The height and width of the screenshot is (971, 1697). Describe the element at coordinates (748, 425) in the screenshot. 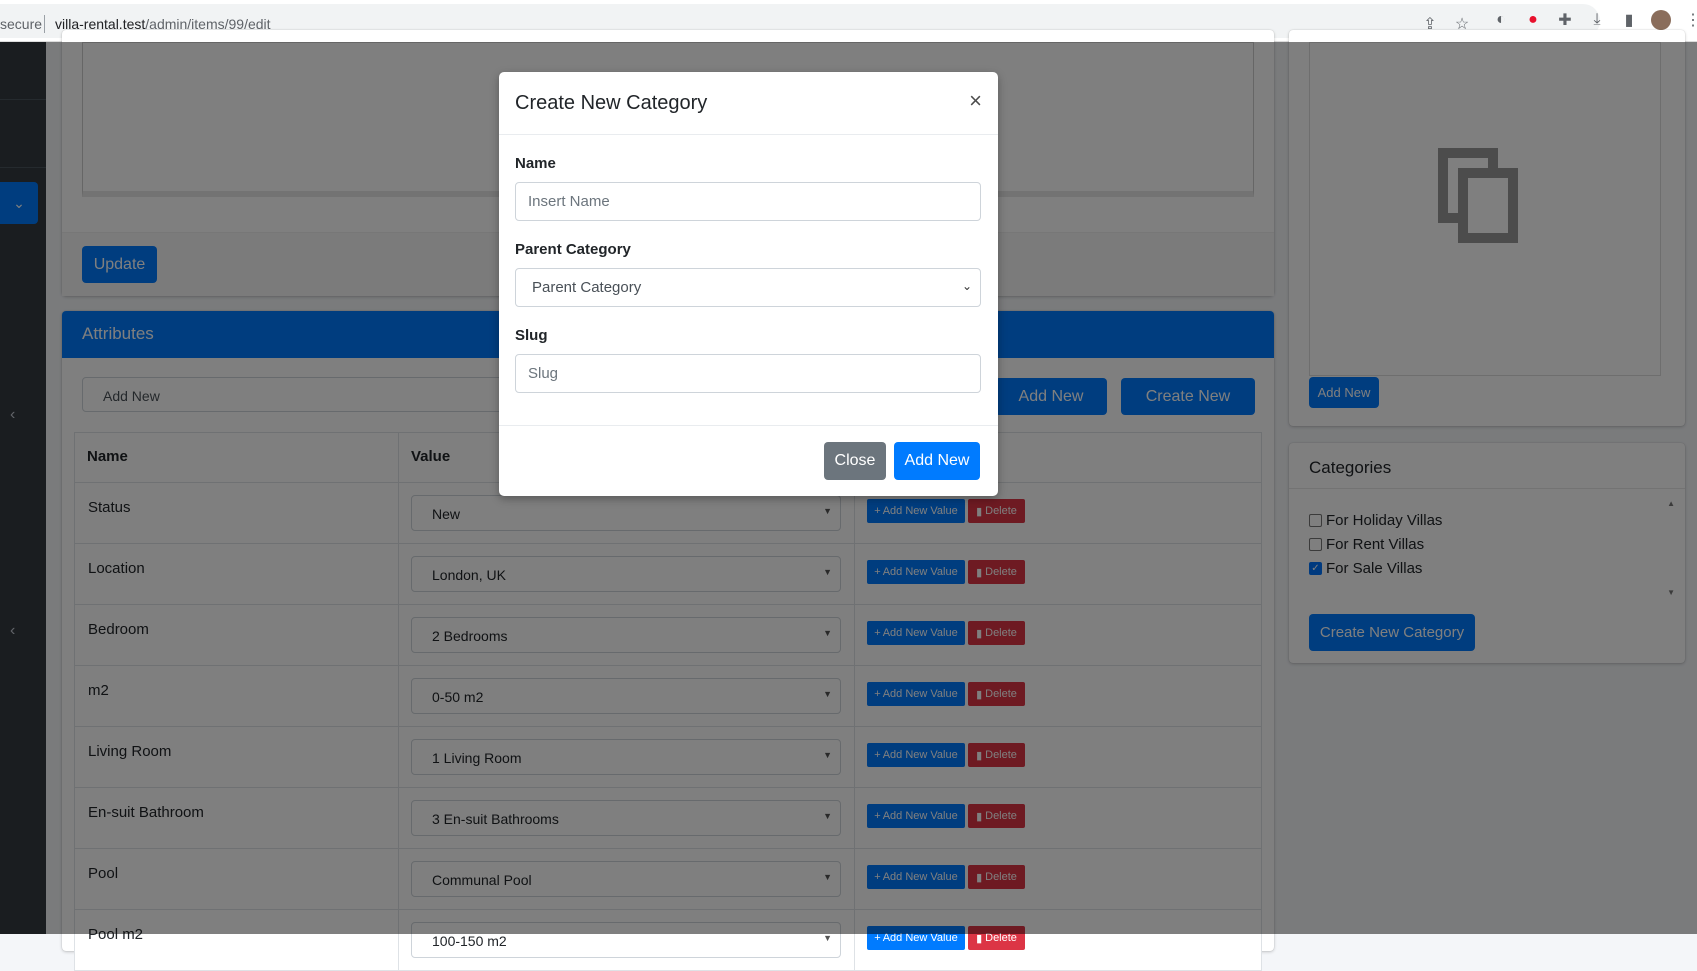

I see `modal-footer-divider` at that location.